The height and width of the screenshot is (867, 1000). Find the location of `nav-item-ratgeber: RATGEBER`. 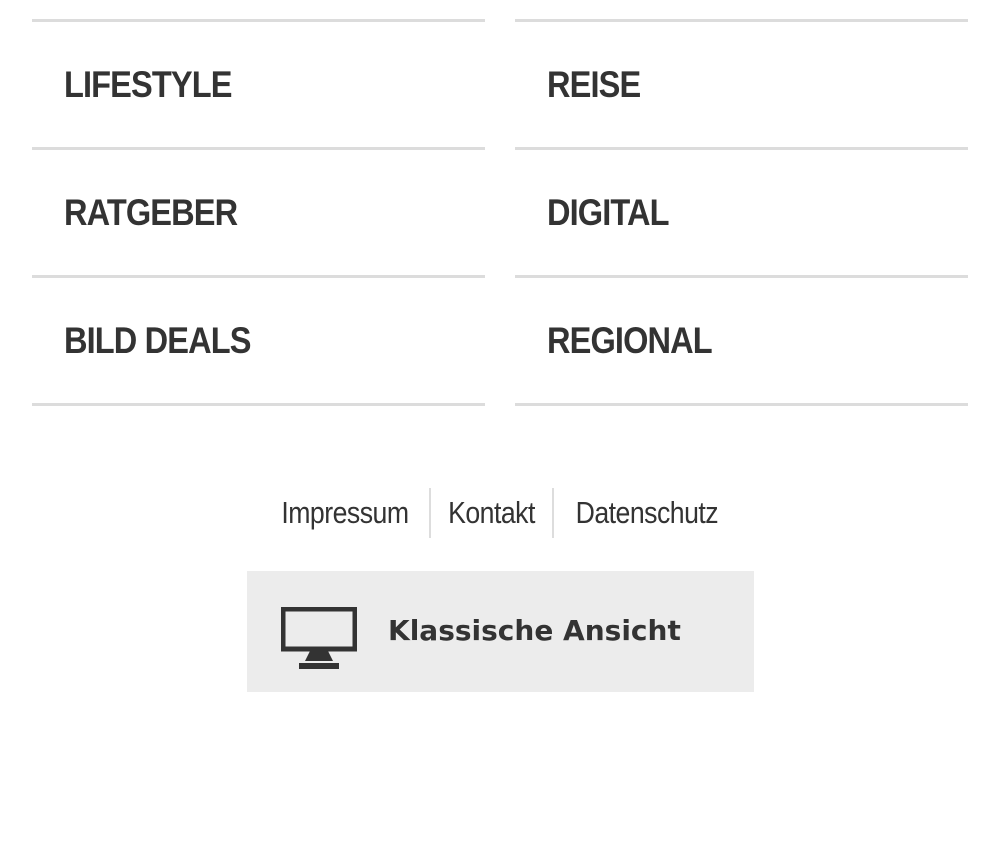

nav-item-ratgeber: RATGEBER is located at coordinates (258, 211).